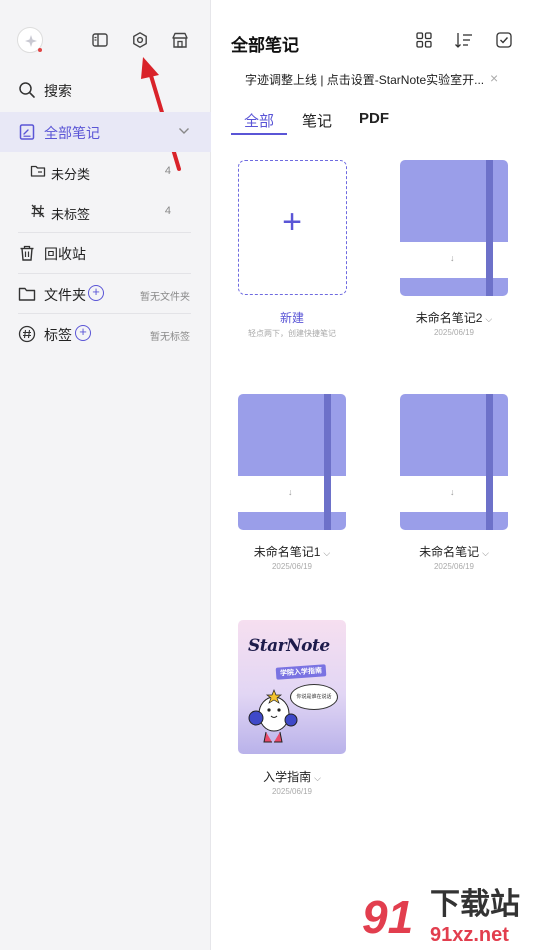  What do you see at coordinates (464, 40) in the screenshot?
I see `sort-icon` at bounding box center [464, 40].